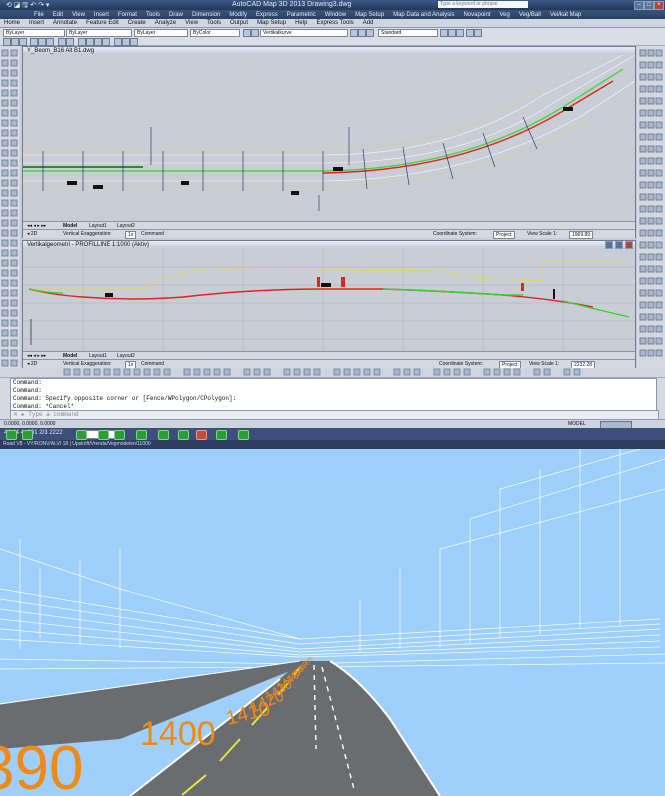 The width and height of the screenshot is (665, 796). I want to click on pause-icon, so click(119, 435).